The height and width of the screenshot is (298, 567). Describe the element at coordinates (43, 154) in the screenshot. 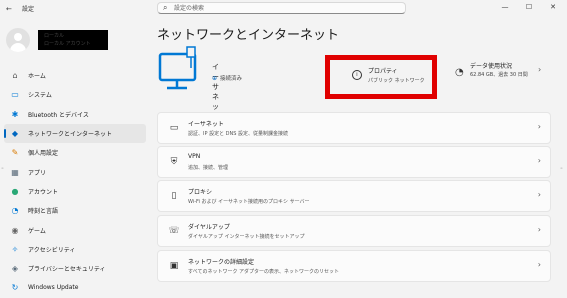

I see `sidebar-item-label: 個人用設定` at that location.